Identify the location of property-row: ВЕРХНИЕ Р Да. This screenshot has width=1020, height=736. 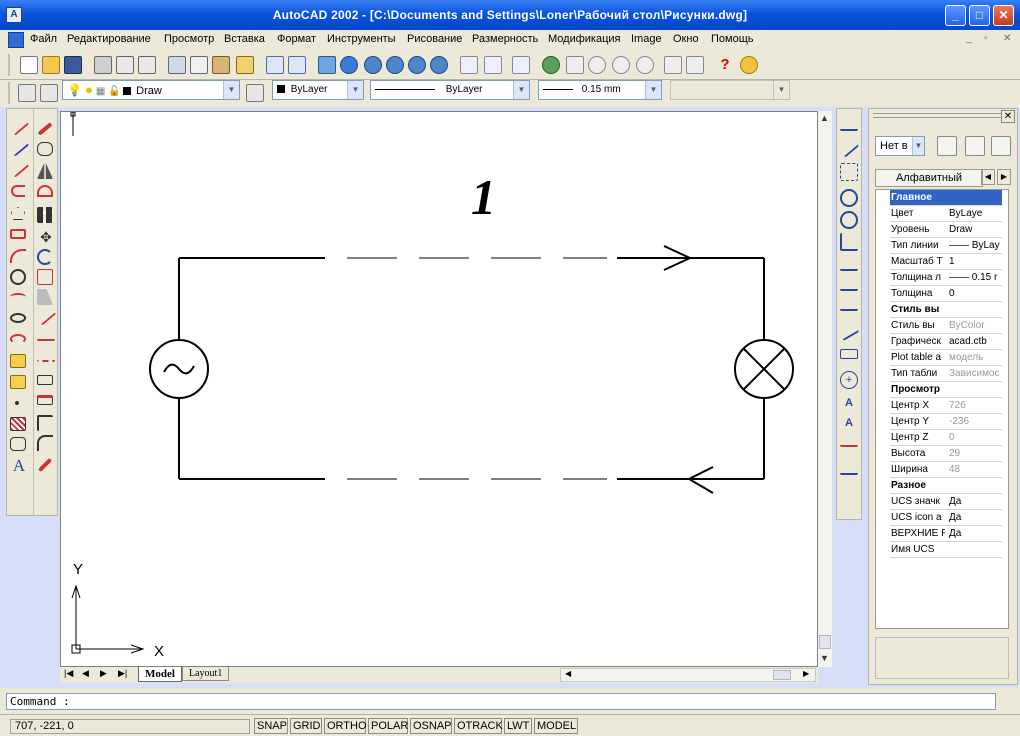
(946, 534).